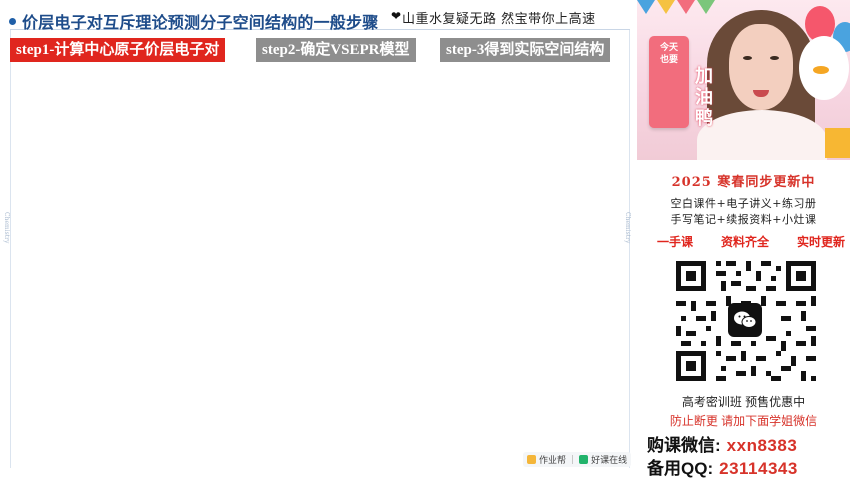  I want to click on brand-zuoyebang: 作业帮, so click(553, 461).